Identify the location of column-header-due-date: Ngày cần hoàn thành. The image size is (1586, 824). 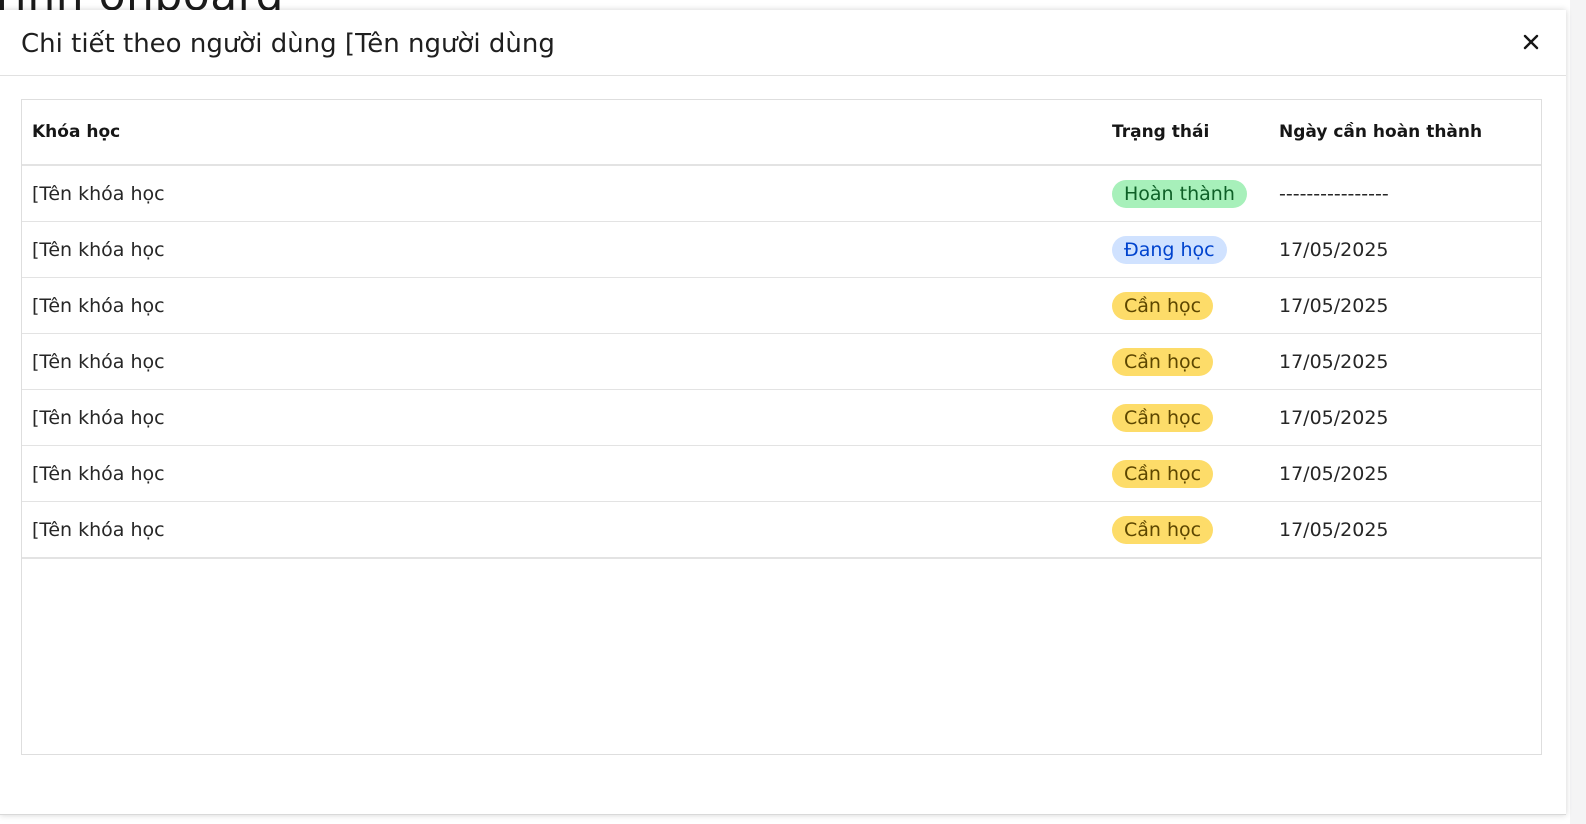
(1405, 133).